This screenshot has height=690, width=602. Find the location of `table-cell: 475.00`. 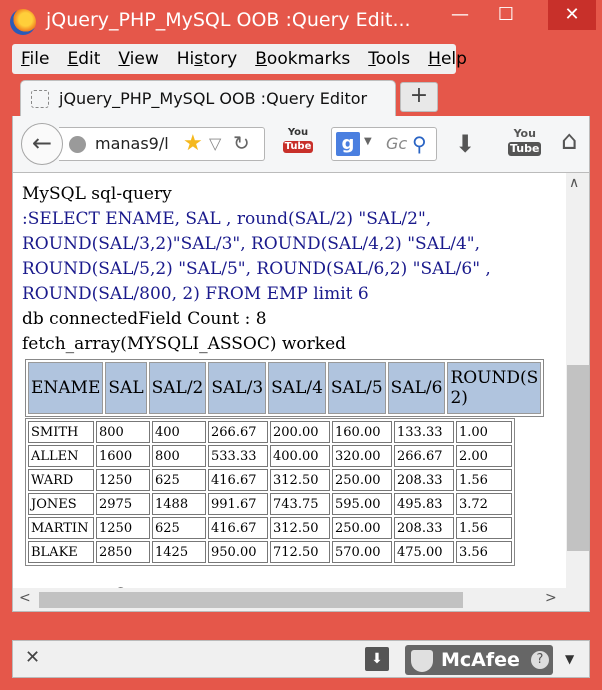

table-cell: 475.00 is located at coordinates (424, 552).